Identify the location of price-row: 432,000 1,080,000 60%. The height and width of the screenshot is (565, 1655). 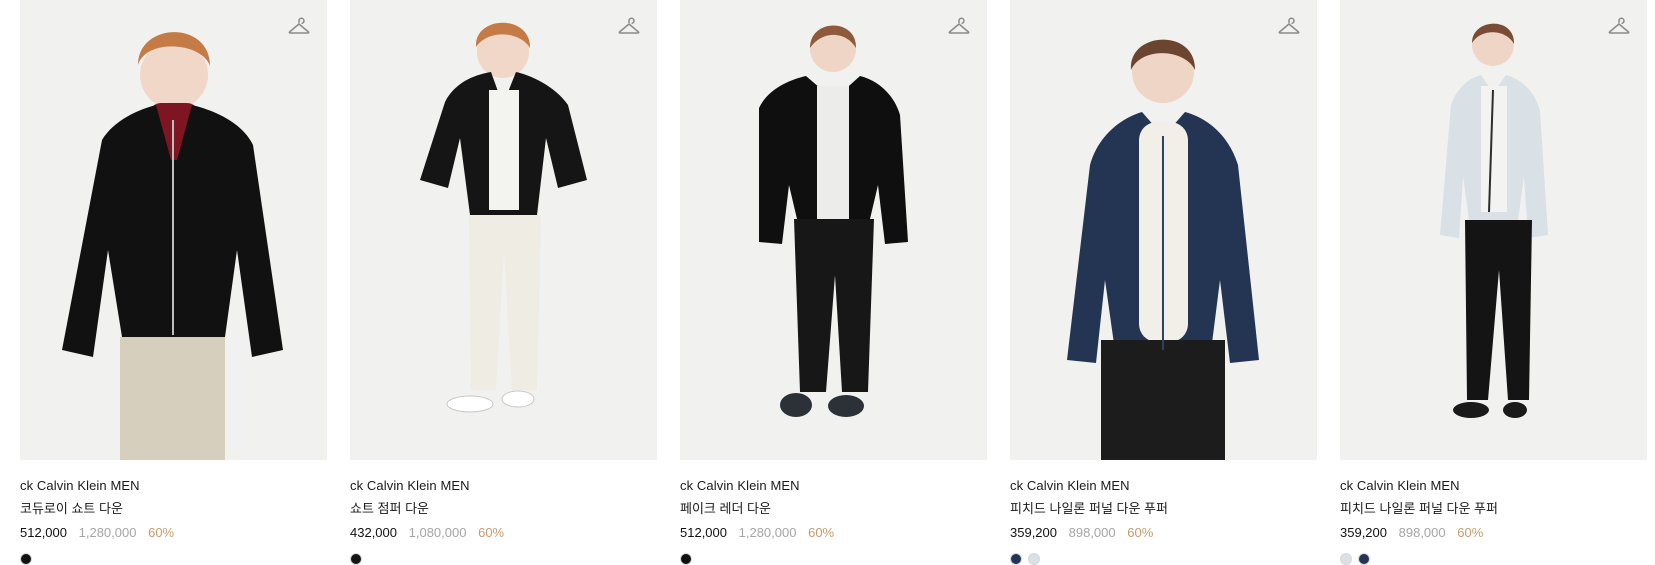
(503, 533).